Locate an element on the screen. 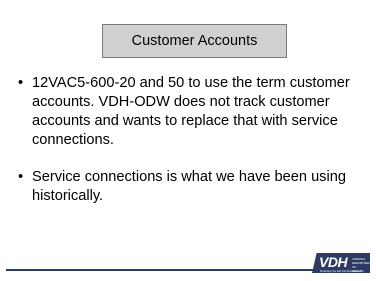  logo-tagline: Protecting You and Your Environment is located at coordinates (341, 271).